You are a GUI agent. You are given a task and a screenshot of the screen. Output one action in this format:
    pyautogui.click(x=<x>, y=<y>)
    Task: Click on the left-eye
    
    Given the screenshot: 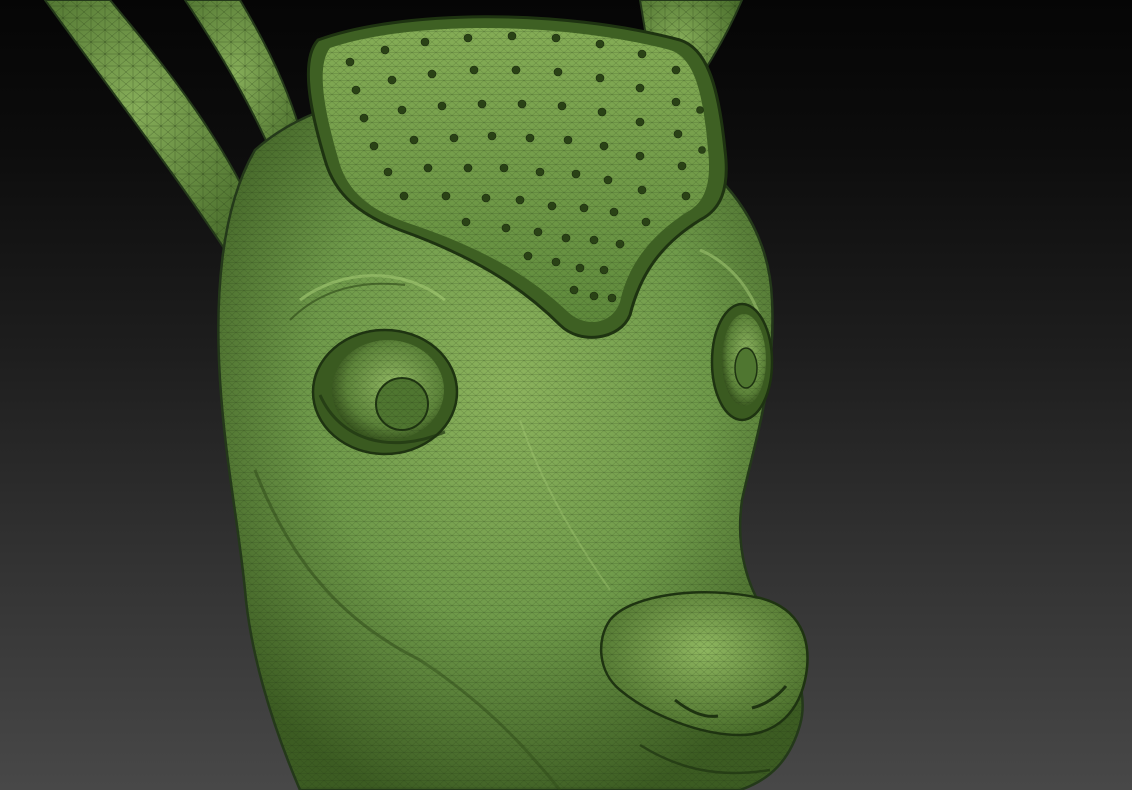 What is the action you would take?
    pyautogui.click(x=385, y=392)
    